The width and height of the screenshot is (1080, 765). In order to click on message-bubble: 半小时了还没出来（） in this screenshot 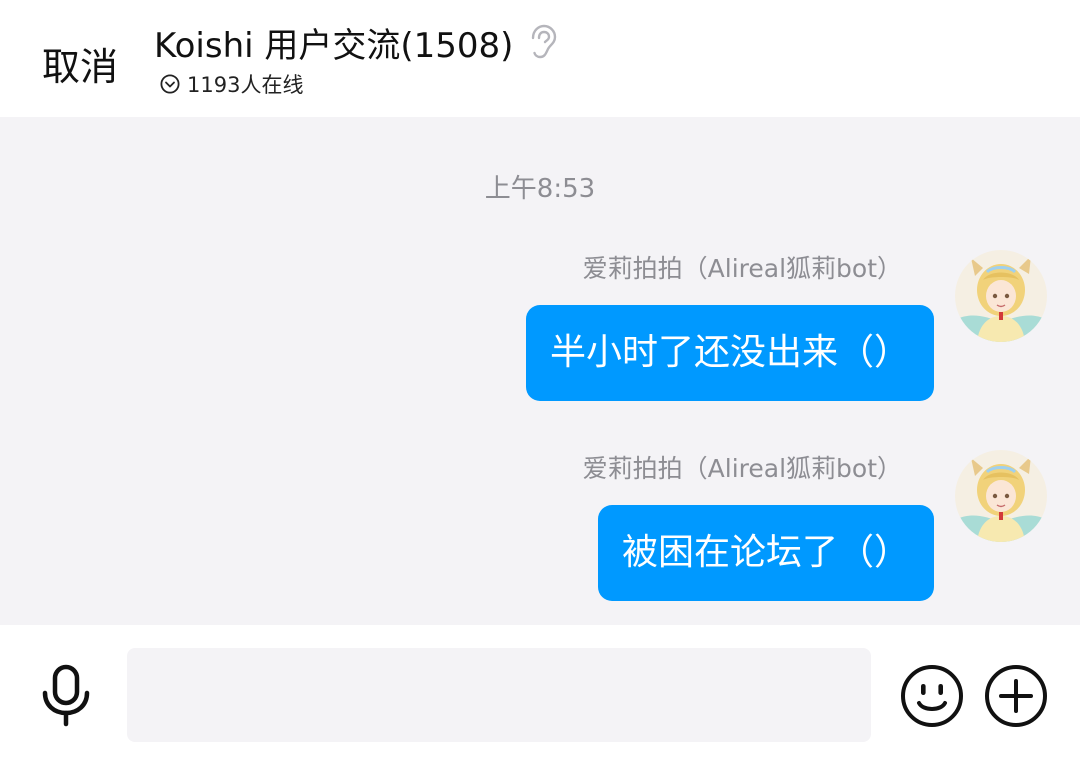, I will do `click(729, 353)`.